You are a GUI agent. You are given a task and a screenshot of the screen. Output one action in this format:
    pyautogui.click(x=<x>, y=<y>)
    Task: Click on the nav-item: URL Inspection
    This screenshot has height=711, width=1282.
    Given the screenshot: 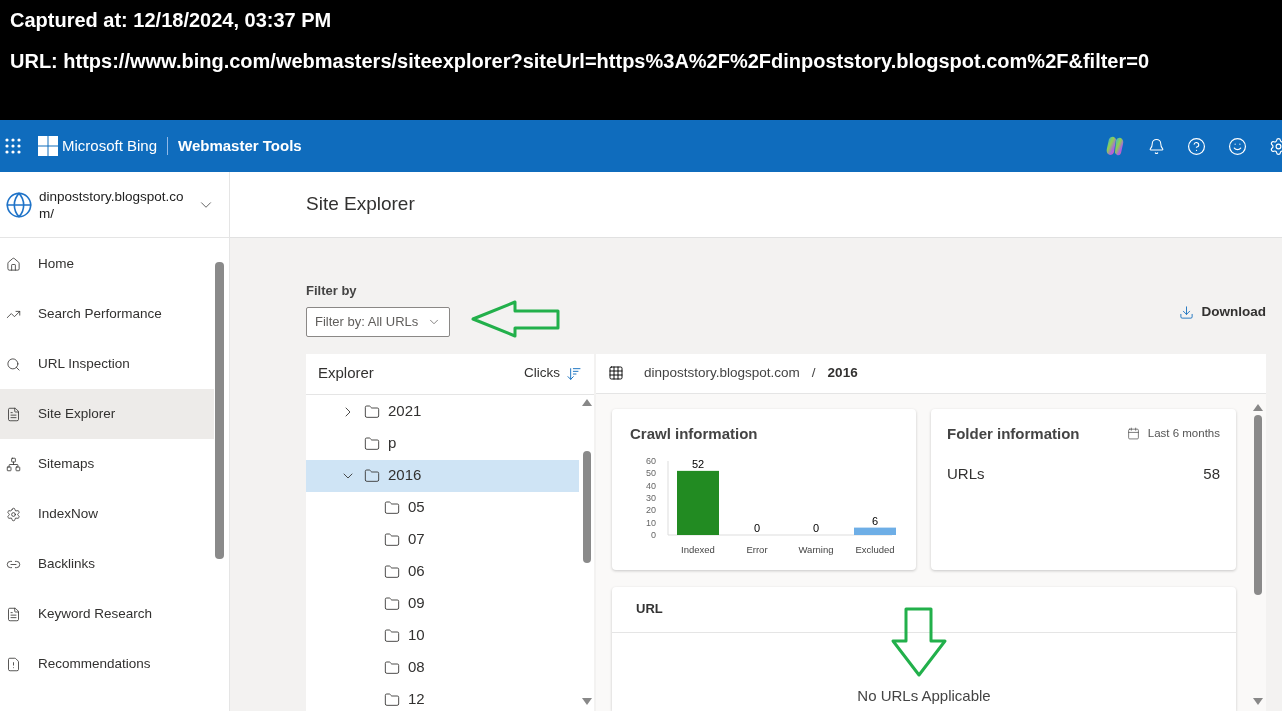 What is the action you would take?
    pyautogui.click(x=107, y=364)
    